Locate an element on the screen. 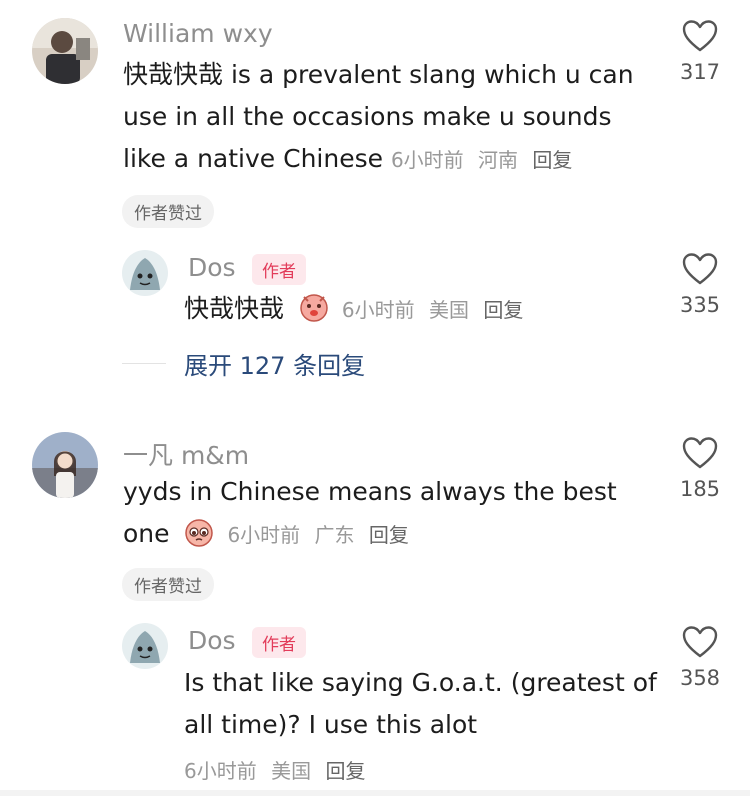  reply-text: 快哉快哉 6小时前 美国 回复 is located at coordinates (424, 312).